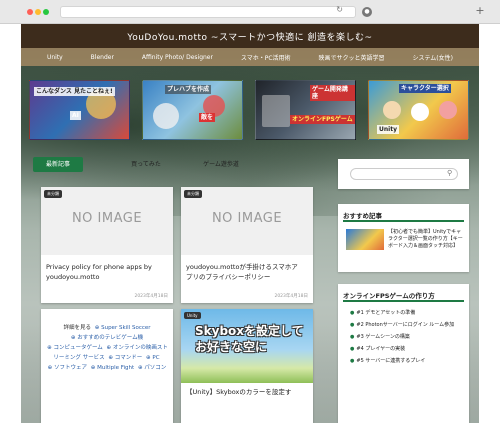  What do you see at coordinates (381, 349) in the screenshot?
I see `list-item-label: #4 プレイヤーの実装` at bounding box center [381, 349].